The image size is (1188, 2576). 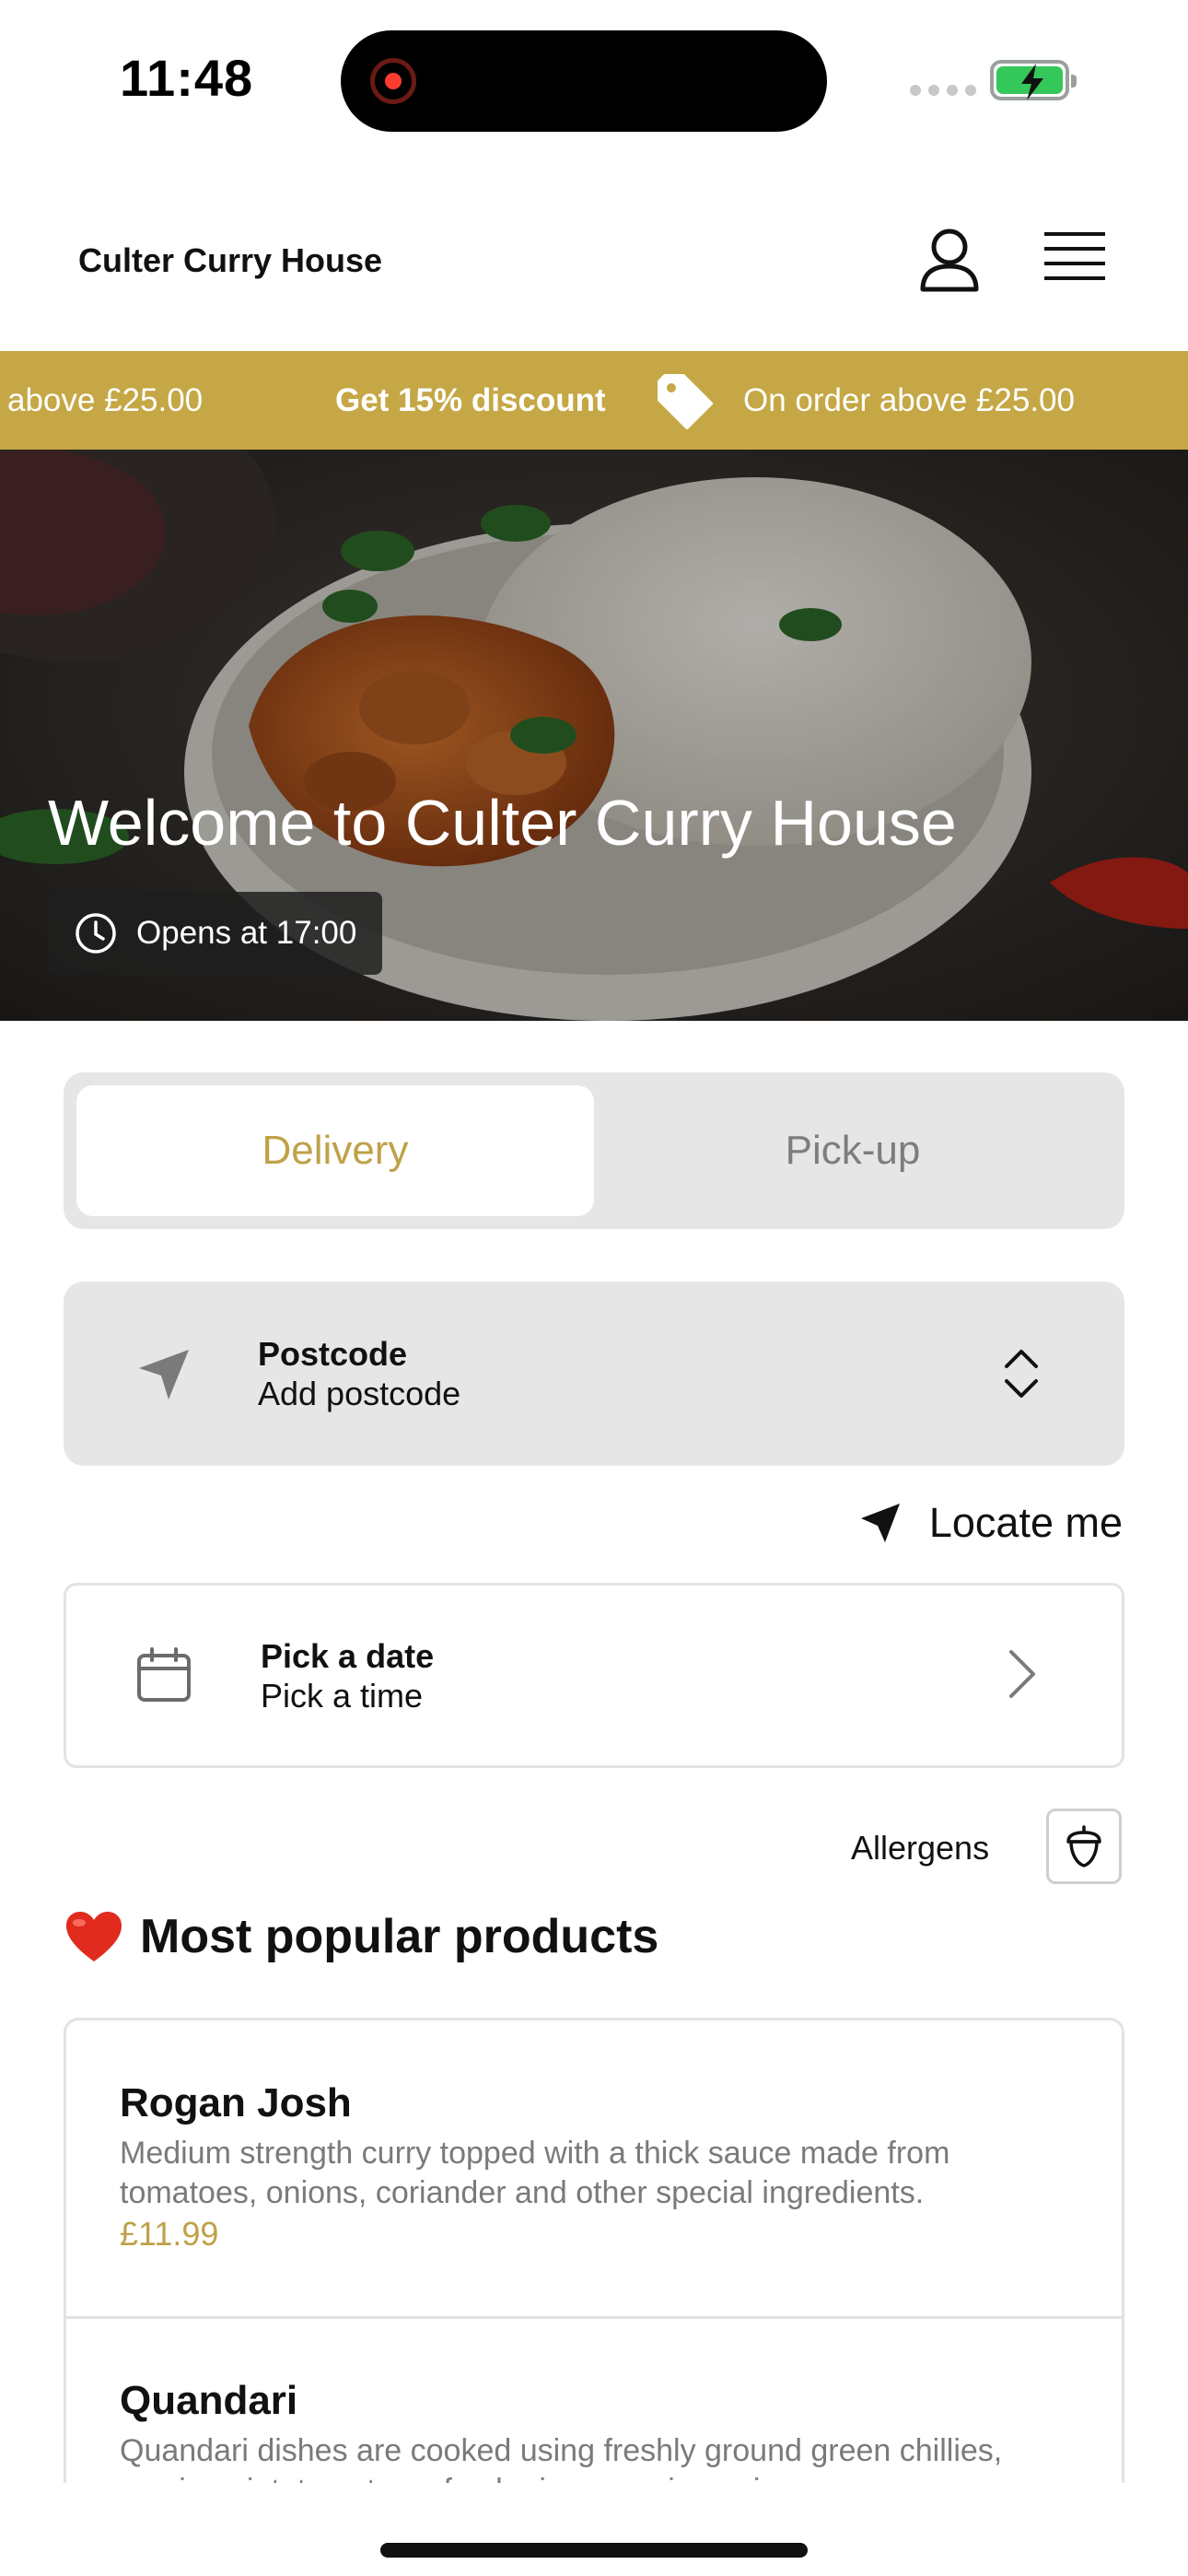 What do you see at coordinates (230, 260) in the screenshot?
I see `restaurant-name: Culter Curry House` at bounding box center [230, 260].